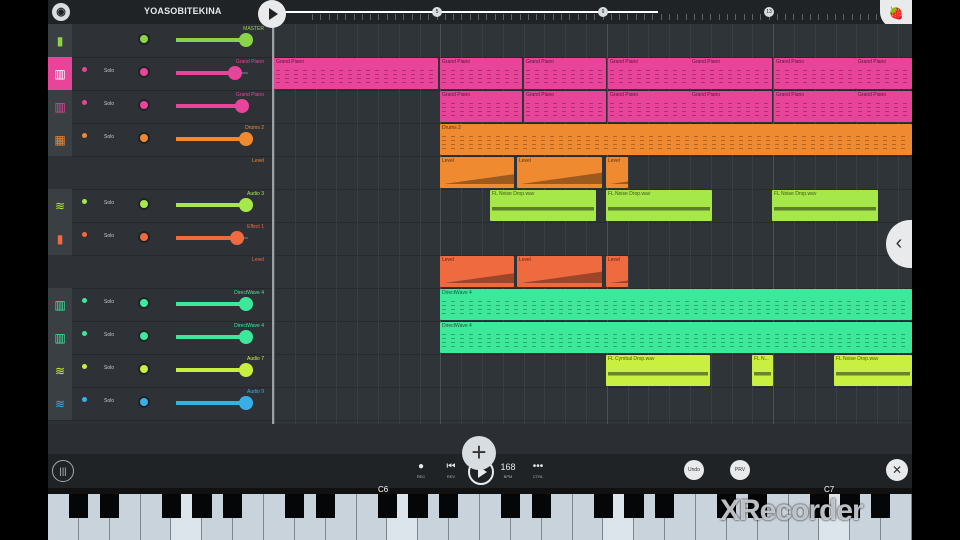  What do you see at coordinates (160, 206) in the screenshot?
I see `mixer-track-row: ≋ Solo Audio 3` at bounding box center [160, 206].